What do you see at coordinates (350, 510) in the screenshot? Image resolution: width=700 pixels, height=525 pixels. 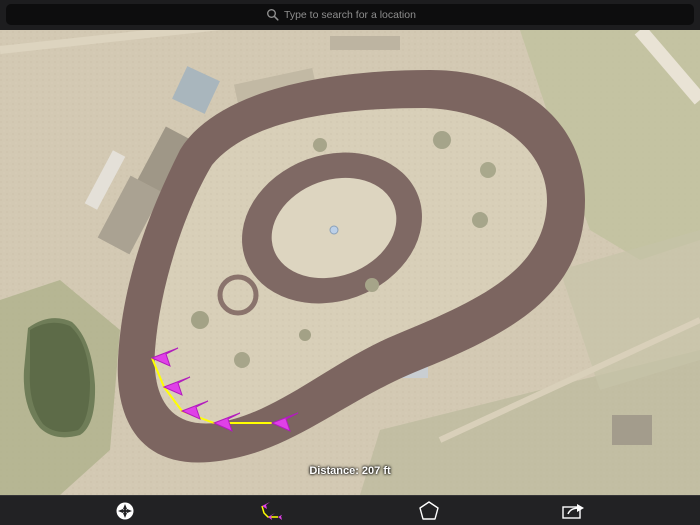 I see `bottom-toolbar` at bounding box center [350, 510].